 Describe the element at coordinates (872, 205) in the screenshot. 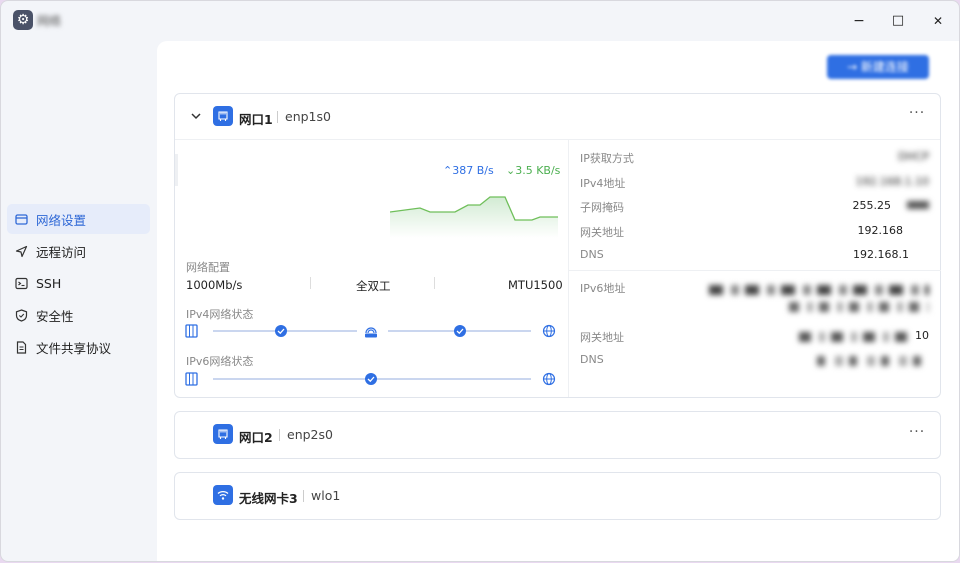

I see `subnet-mask-value: 255.25` at that location.